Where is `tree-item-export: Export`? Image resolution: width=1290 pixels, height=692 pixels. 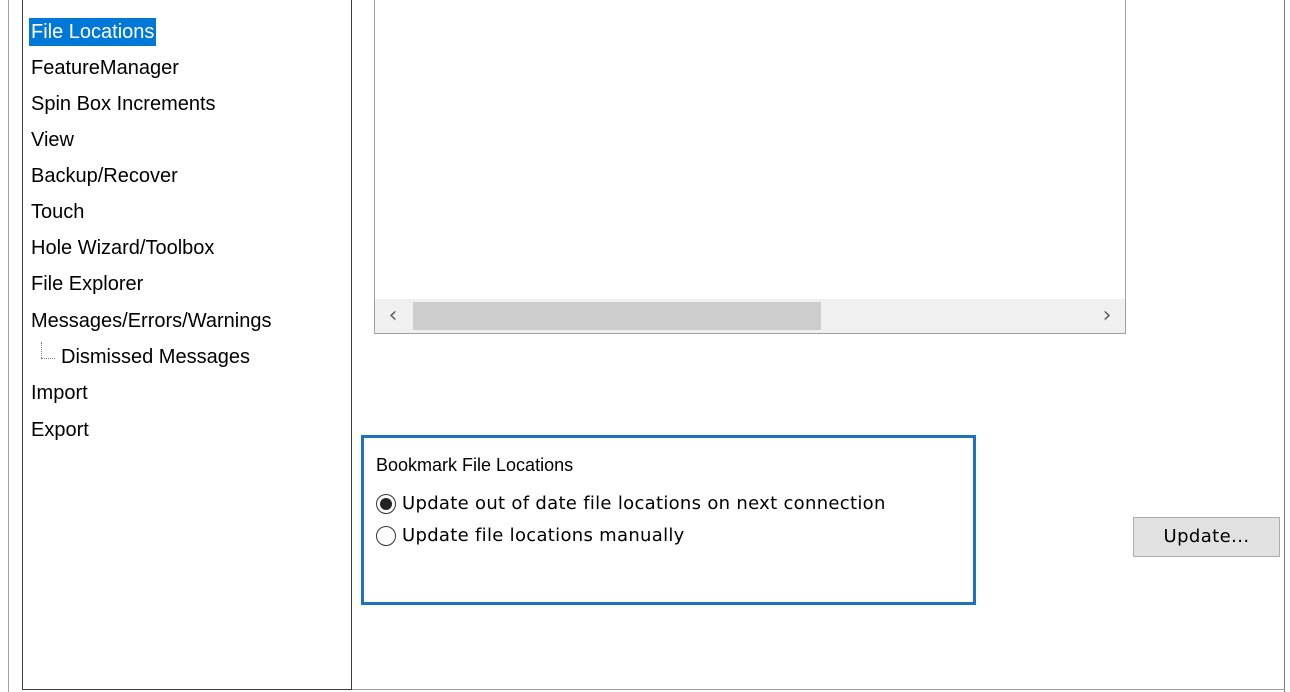
tree-item-export: Export is located at coordinates (60, 430).